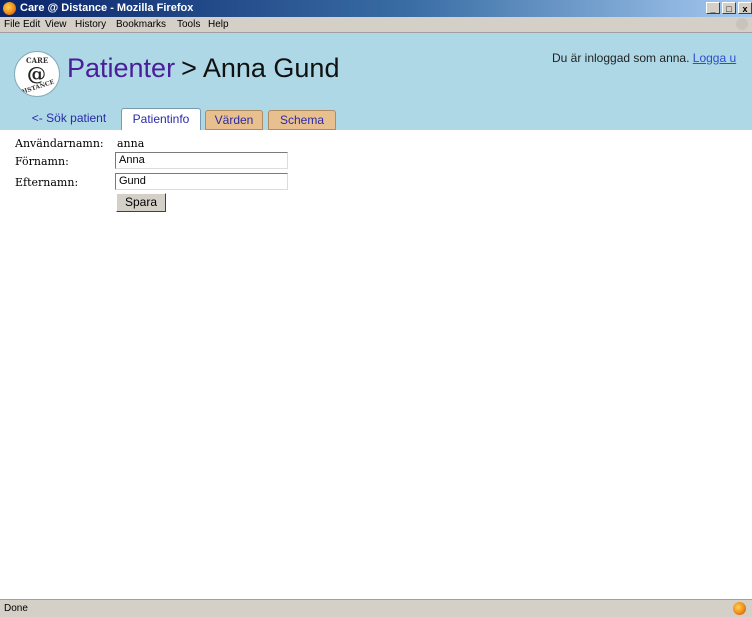 This screenshot has height=617, width=752. I want to click on logout-link: Logga u, so click(714, 58).